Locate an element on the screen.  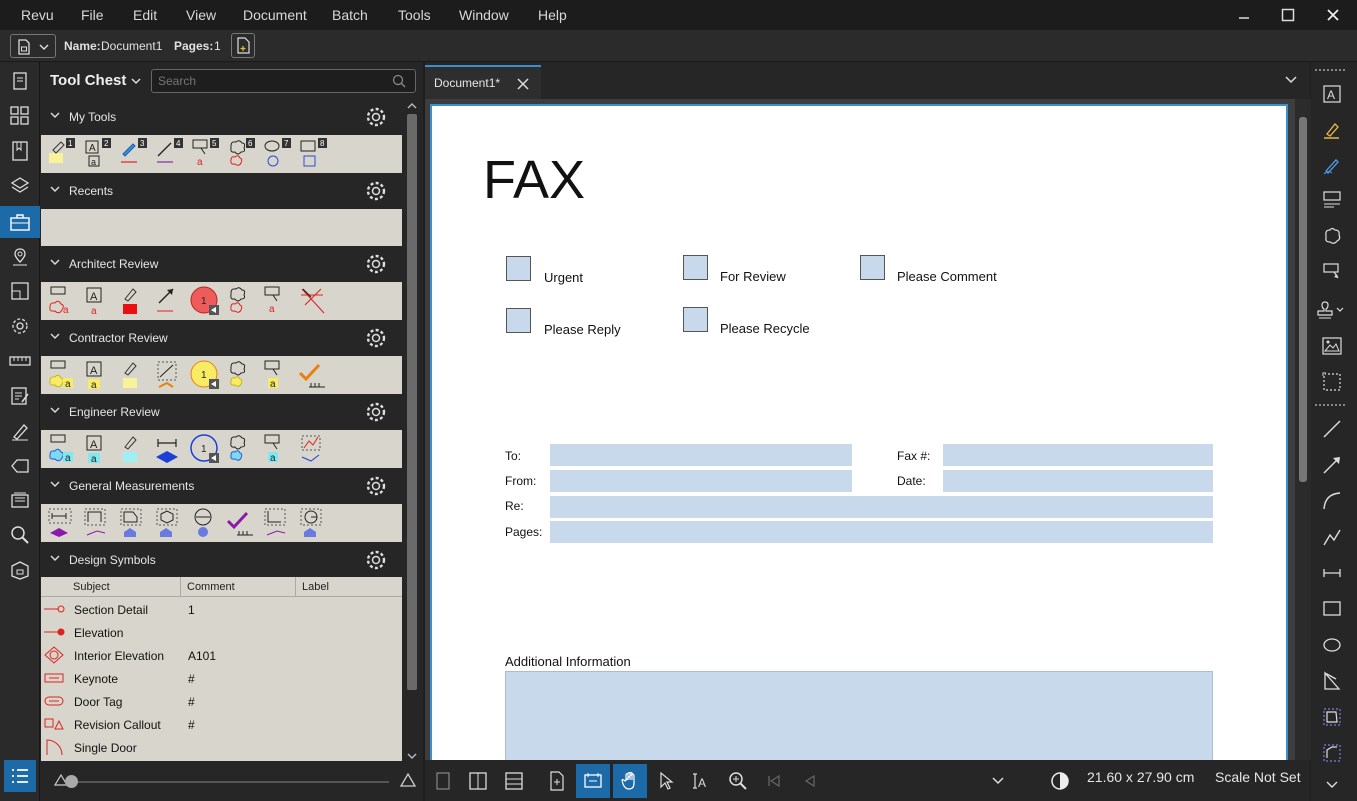
column-header-comment: Comment is located at coordinates (238, 587).